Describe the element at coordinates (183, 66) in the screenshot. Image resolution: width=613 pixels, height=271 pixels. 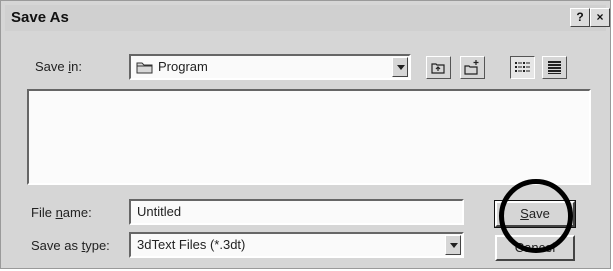
I see `save-in-value: Program` at that location.